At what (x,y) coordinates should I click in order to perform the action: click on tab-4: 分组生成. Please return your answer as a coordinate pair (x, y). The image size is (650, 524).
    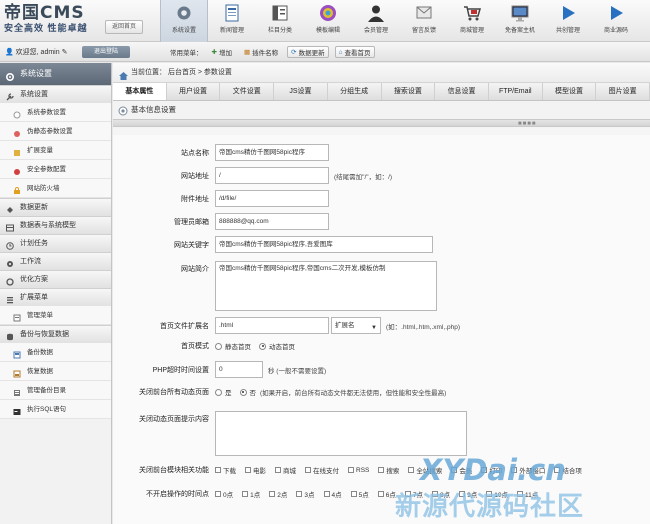
    Looking at the image, I should click on (355, 91).